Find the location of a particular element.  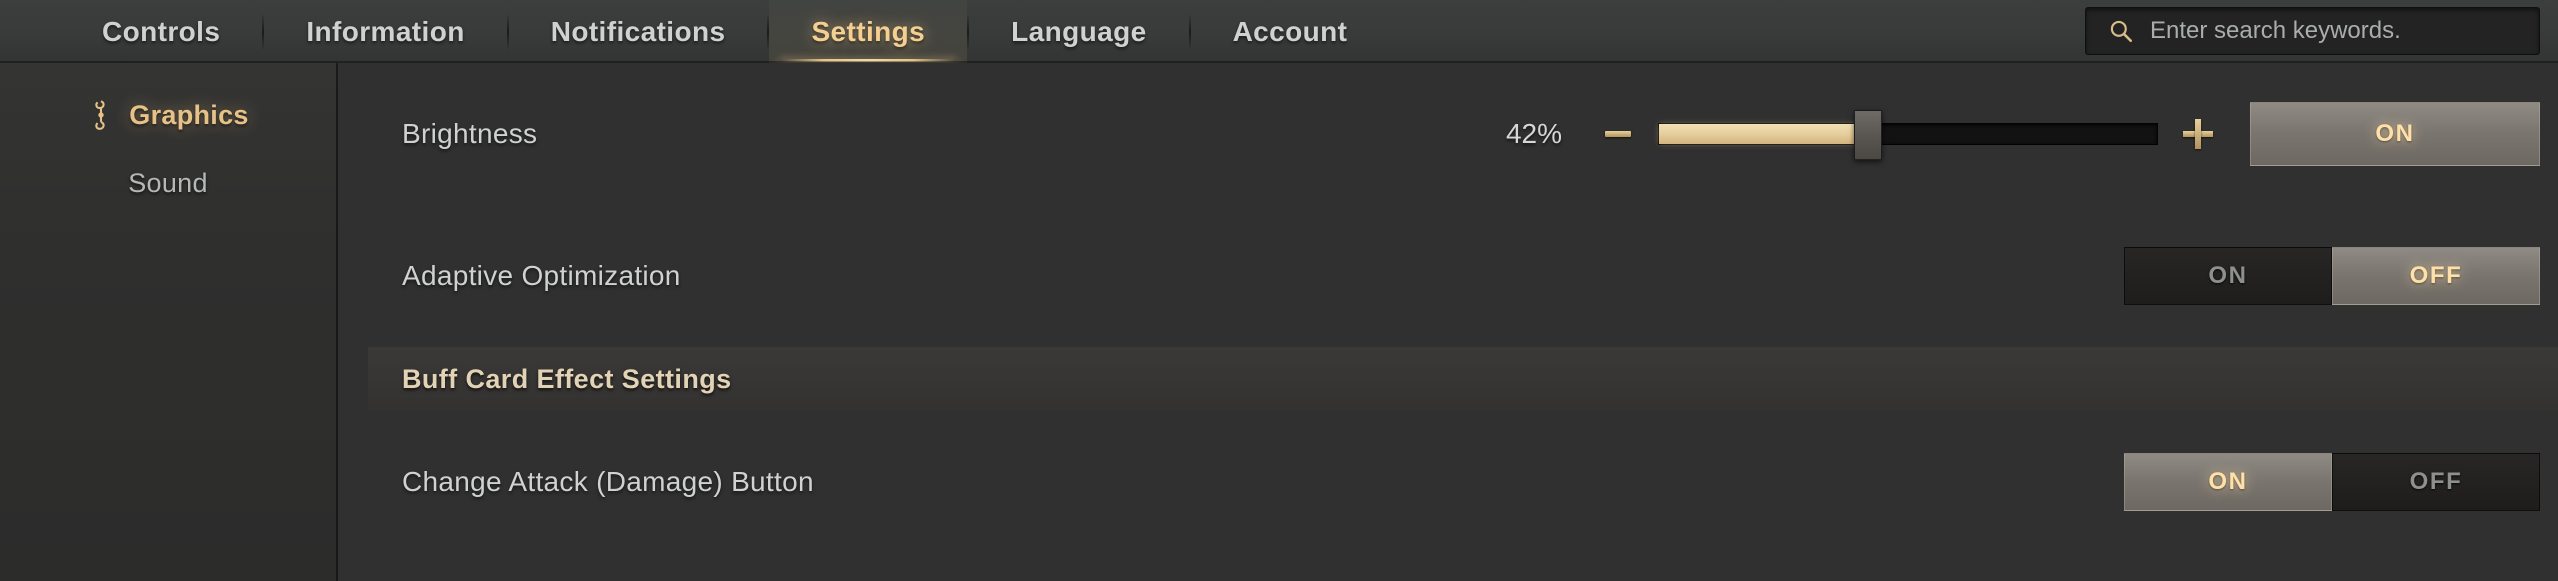

brightness-increase-button is located at coordinates (2198, 134).